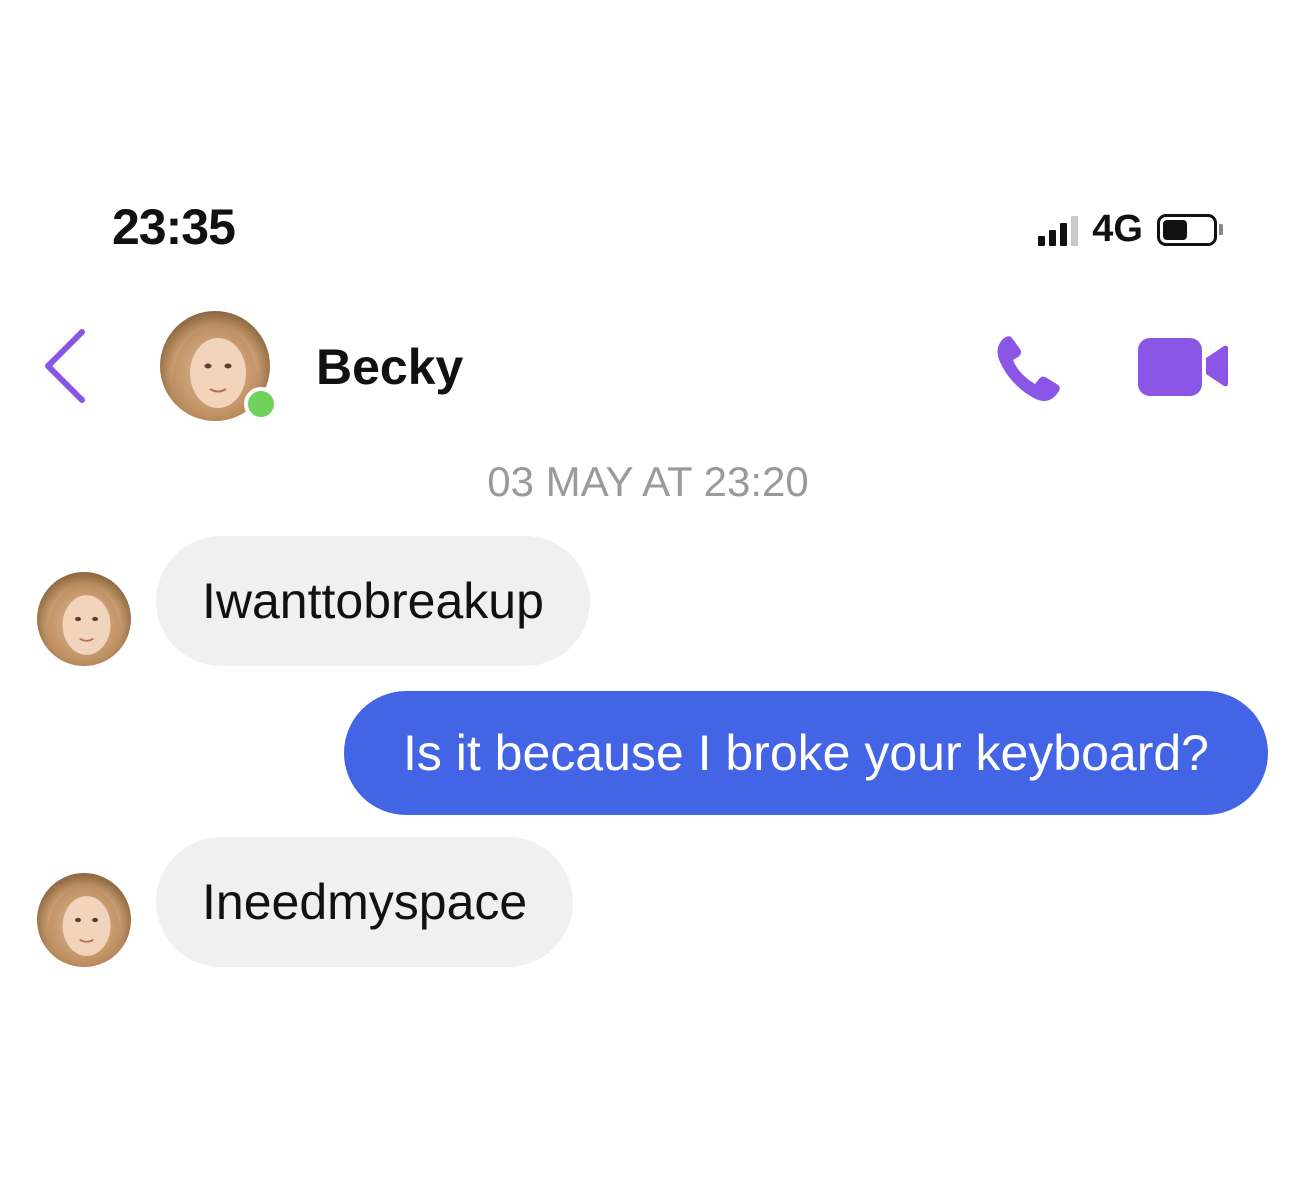  I want to click on signal-bars-icon, so click(1058, 230).